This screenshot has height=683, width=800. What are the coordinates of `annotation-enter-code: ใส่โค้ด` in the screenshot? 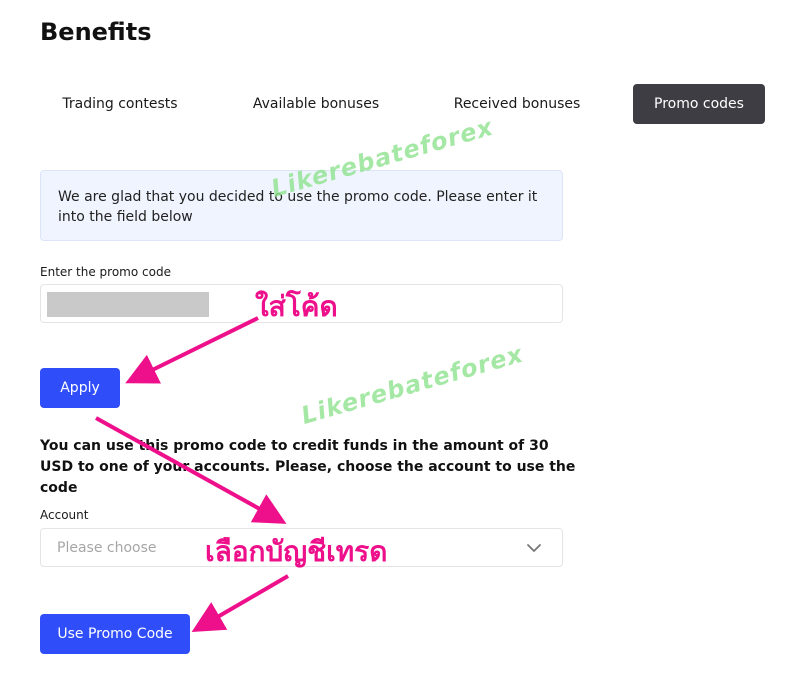 It's located at (296, 306).